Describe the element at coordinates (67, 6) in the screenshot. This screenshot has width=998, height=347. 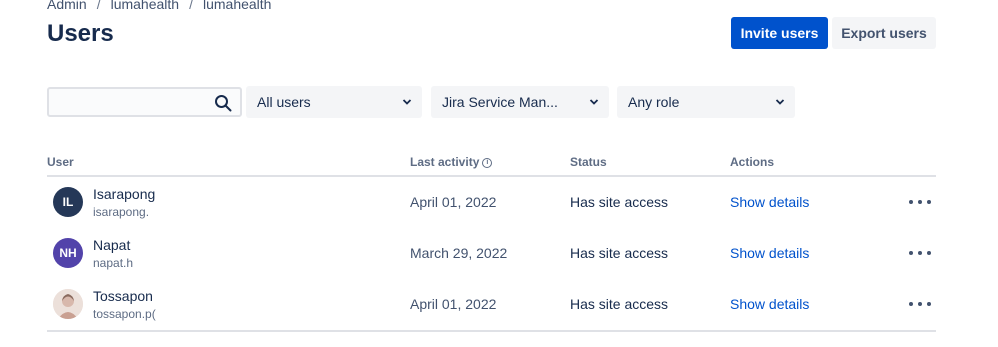
I see `breadcrumb-item-admin: Admin` at that location.